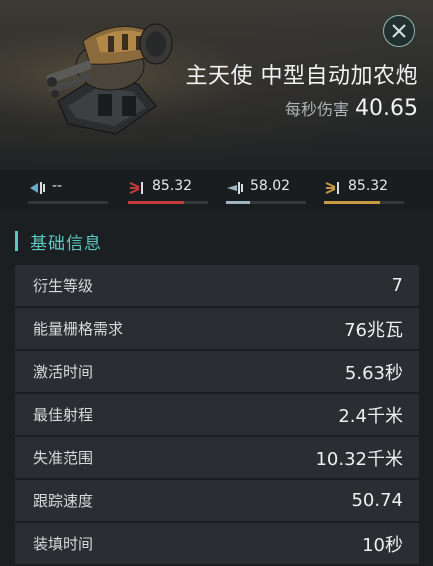  I want to click on attribute-row: 跟踪速度 50.74, so click(217, 500).